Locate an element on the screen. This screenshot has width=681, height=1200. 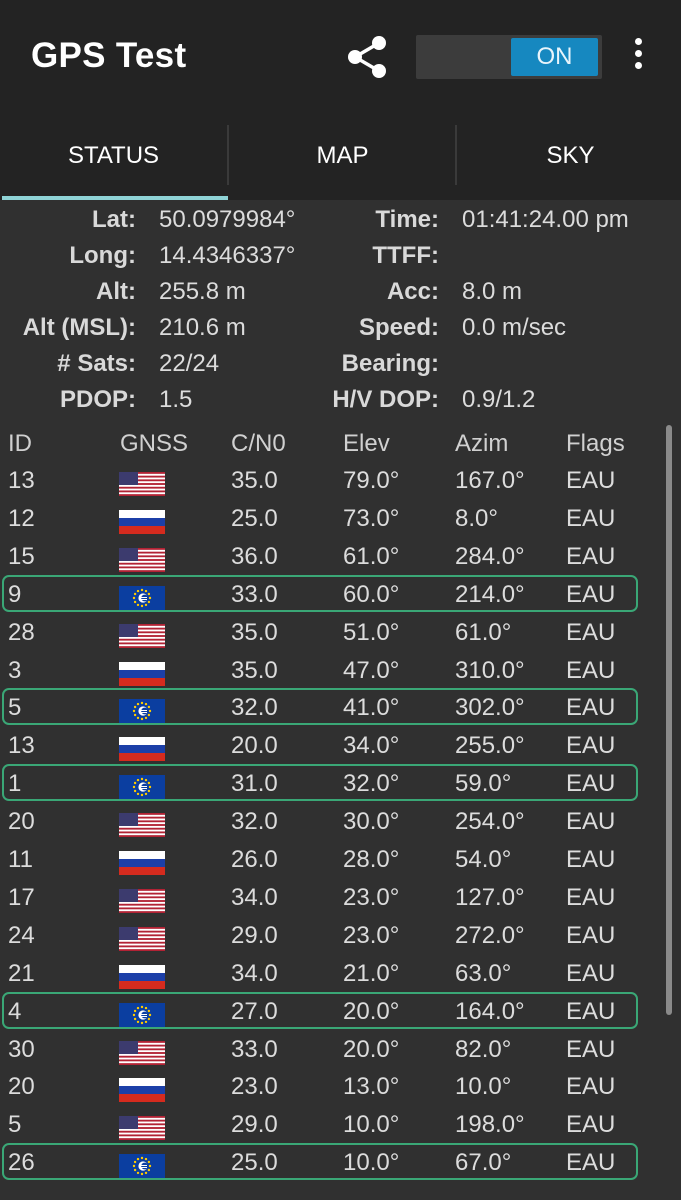
cell-azim: 310.0° is located at coordinates (490, 670).